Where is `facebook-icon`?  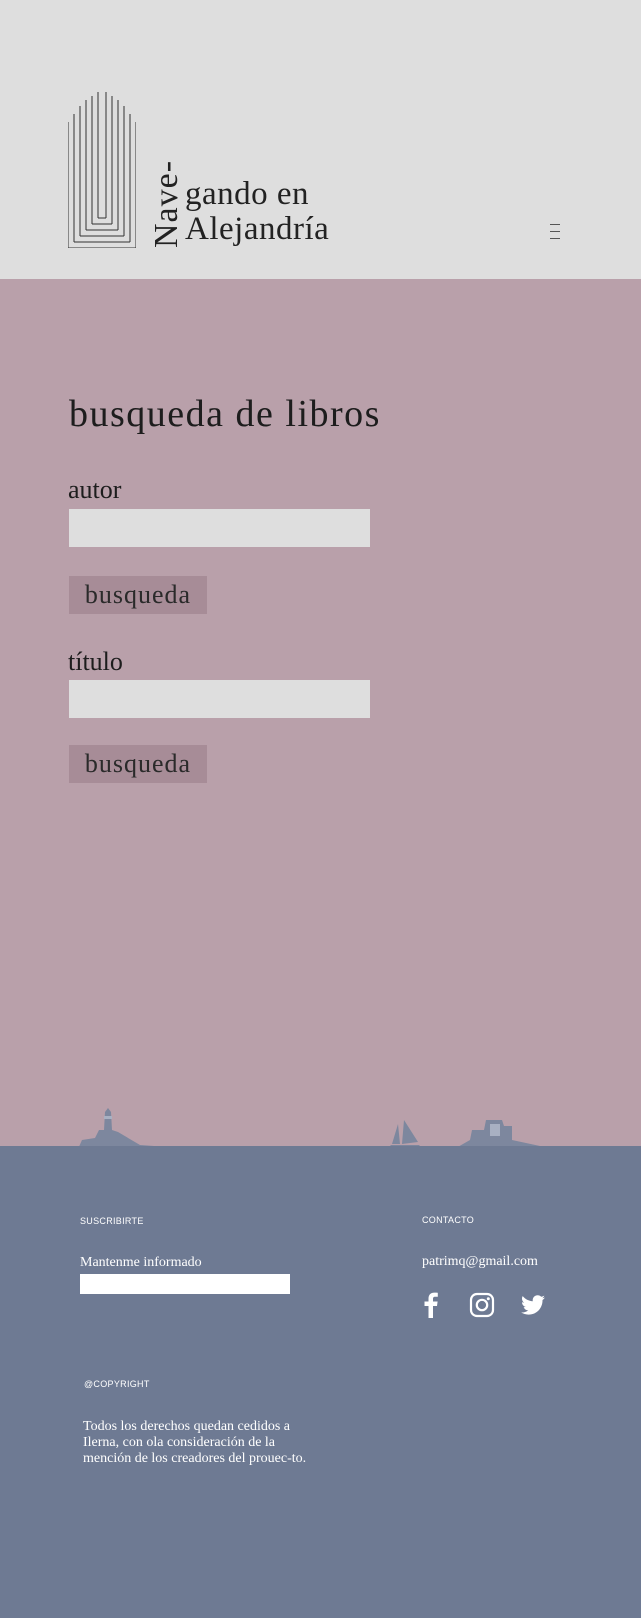
facebook-icon is located at coordinates (431, 1305).